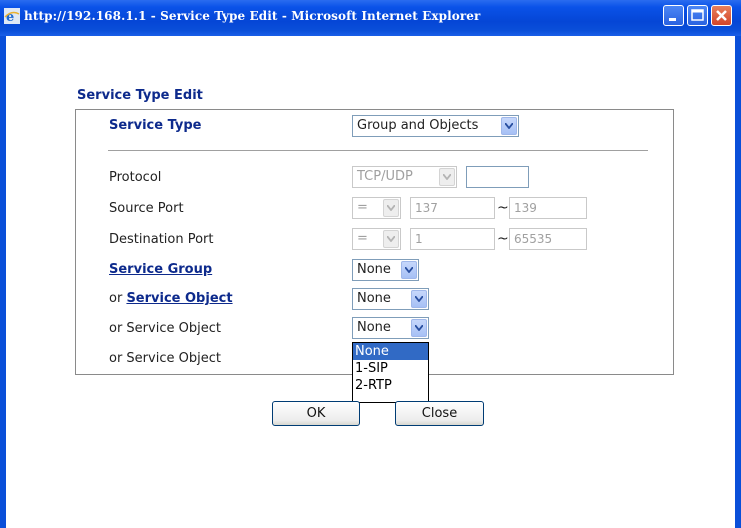  Describe the element at coordinates (165, 358) in the screenshot. I see `service-object-3-label: or Service Object` at that location.